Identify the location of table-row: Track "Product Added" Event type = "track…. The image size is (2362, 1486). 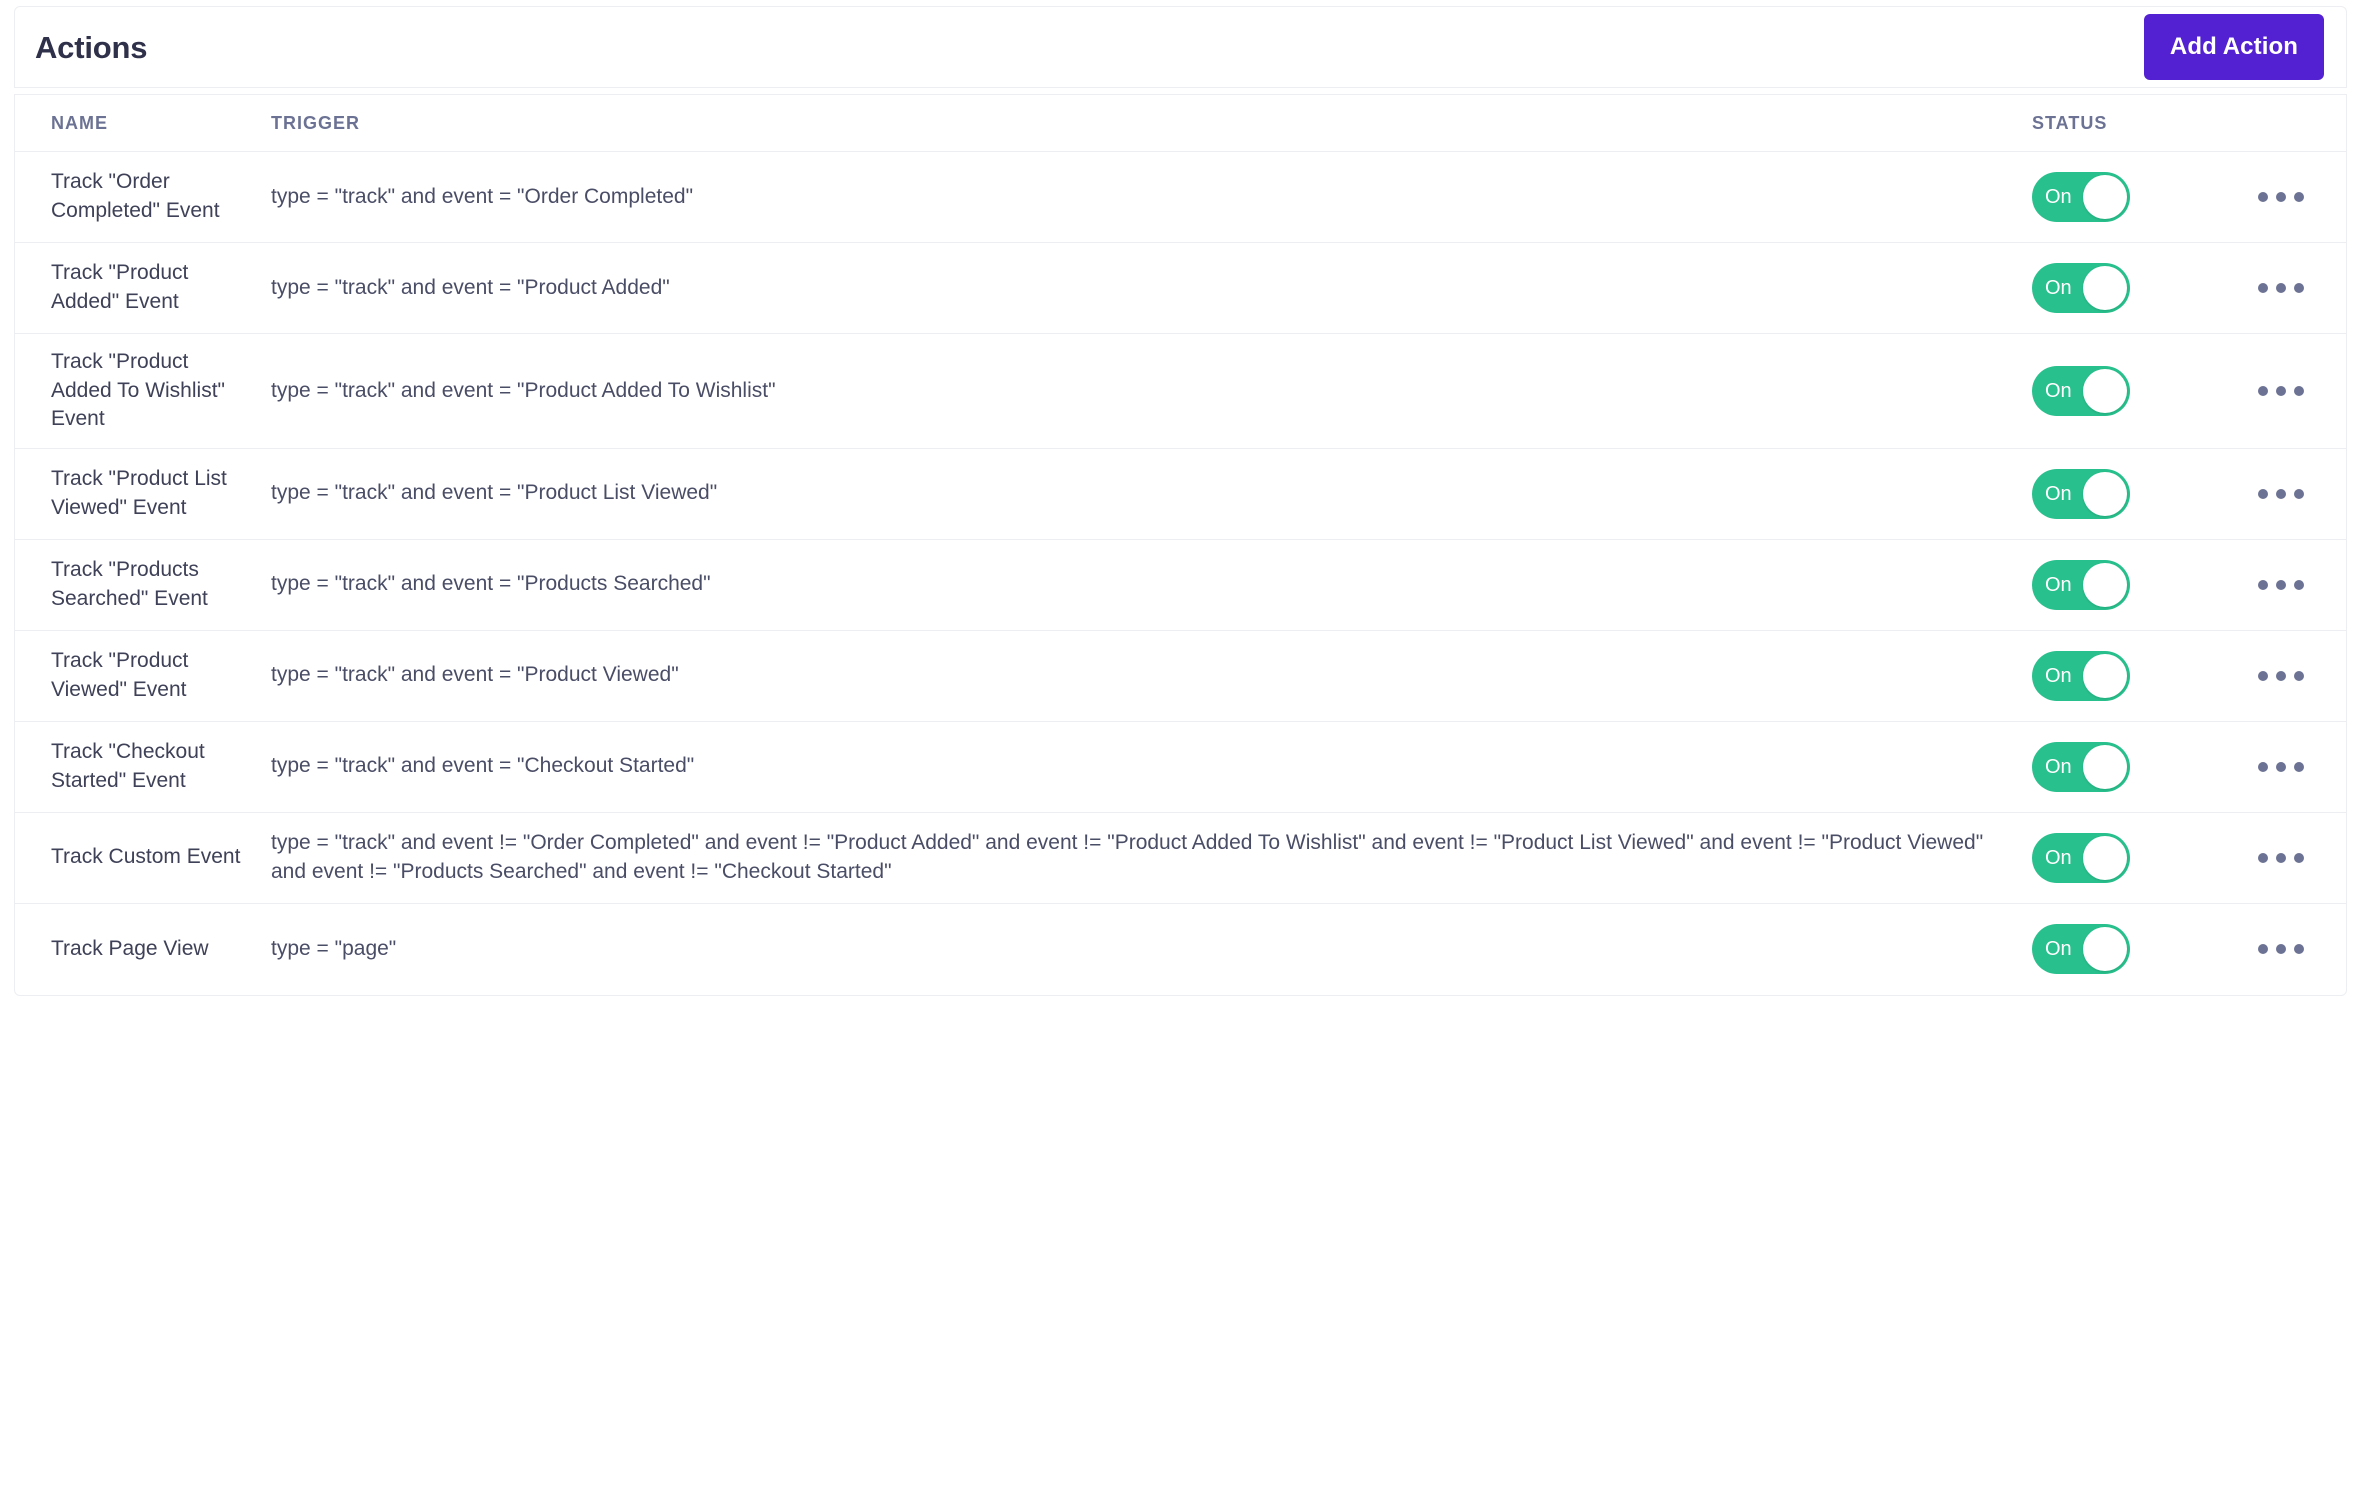
(1180, 288).